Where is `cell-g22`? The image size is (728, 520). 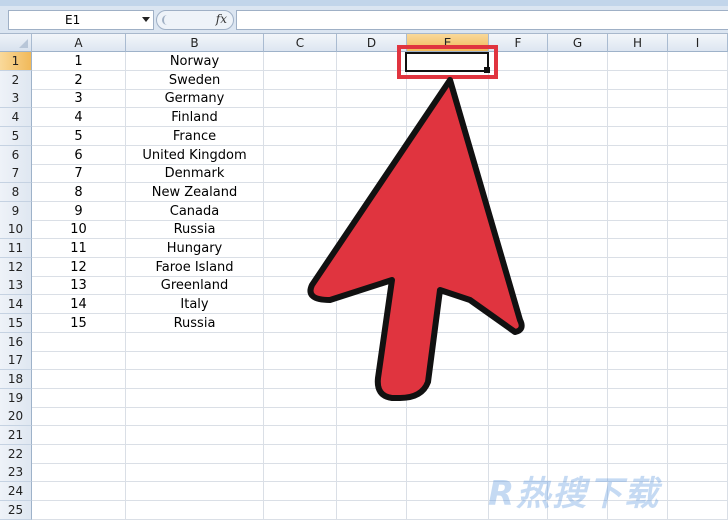 cell-g22 is located at coordinates (578, 454).